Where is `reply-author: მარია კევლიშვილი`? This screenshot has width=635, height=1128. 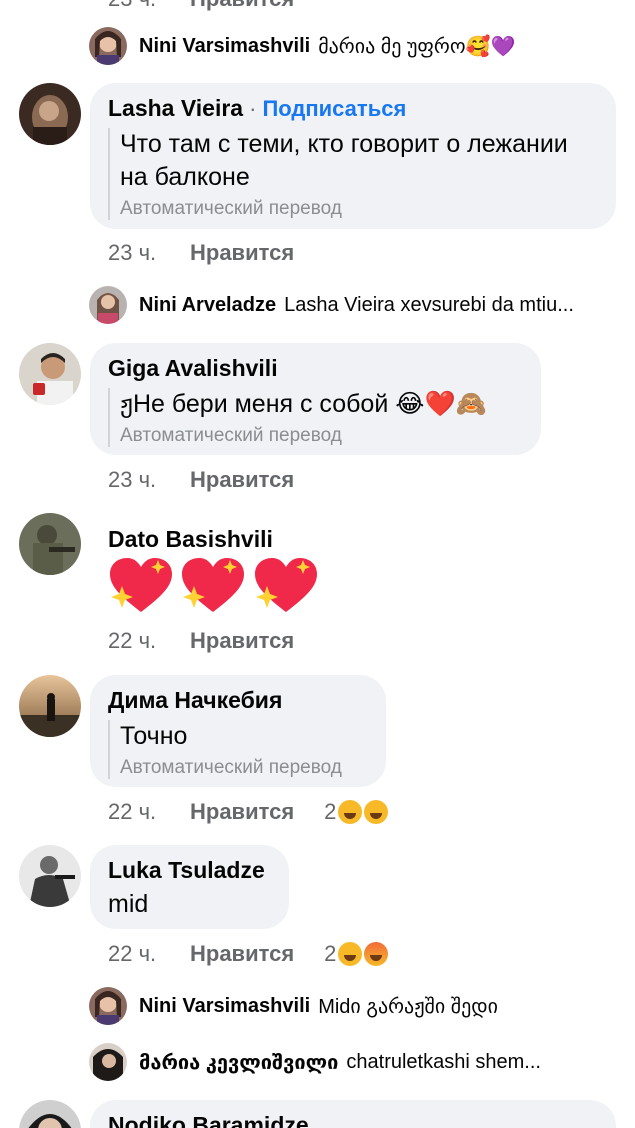
reply-author: მარია კევლიშვილი is located at coordinates (238, 1062).